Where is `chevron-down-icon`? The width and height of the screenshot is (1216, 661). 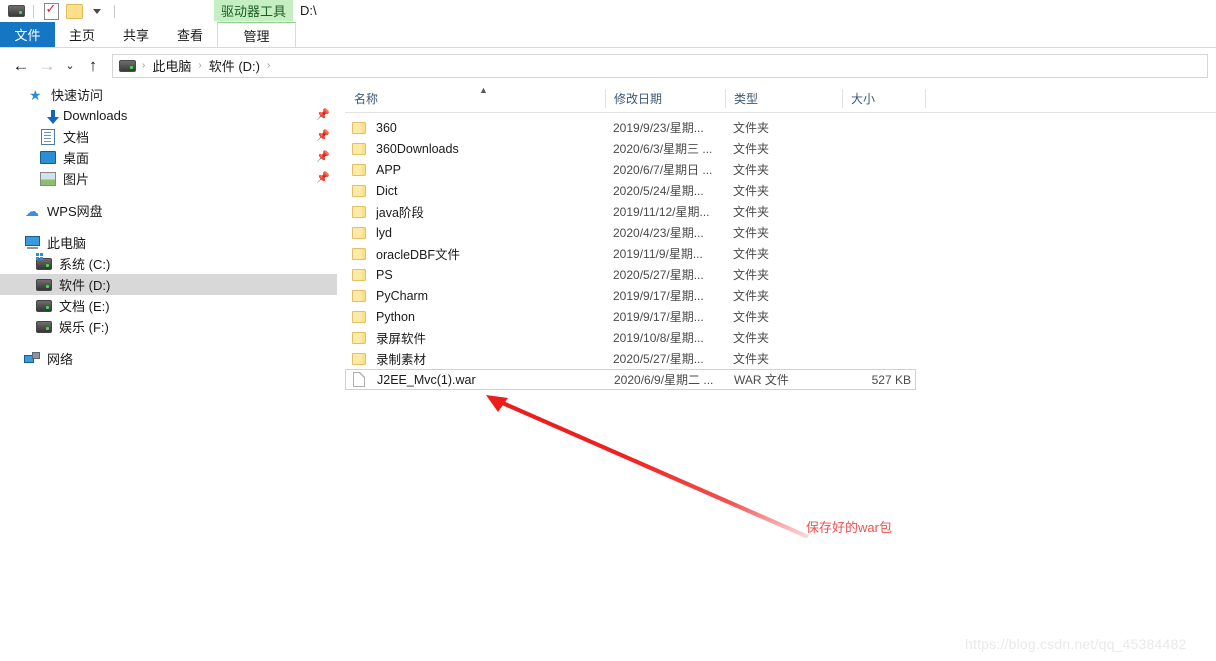 chevron-down-icon is located at coordinates (97, 11).